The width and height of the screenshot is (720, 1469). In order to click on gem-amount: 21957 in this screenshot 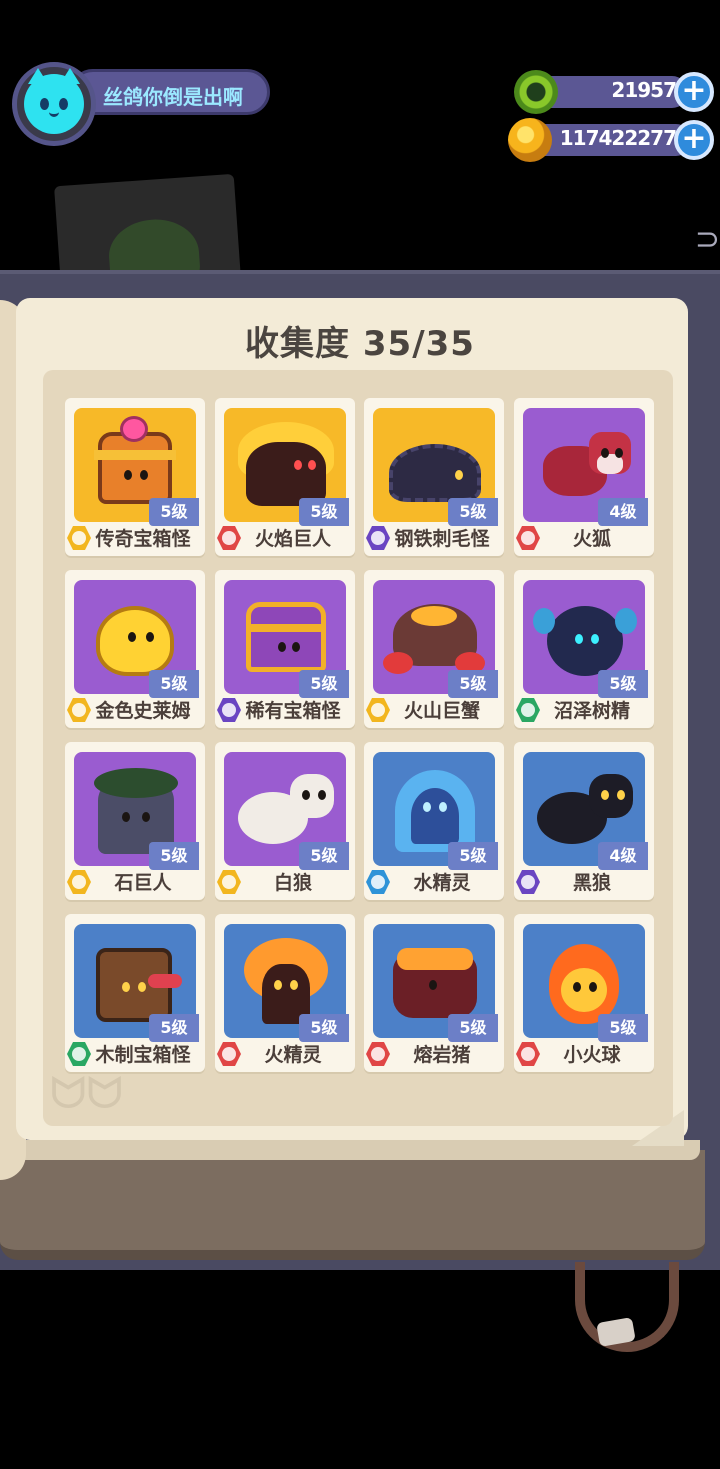, I will do `click(644, 90)`.